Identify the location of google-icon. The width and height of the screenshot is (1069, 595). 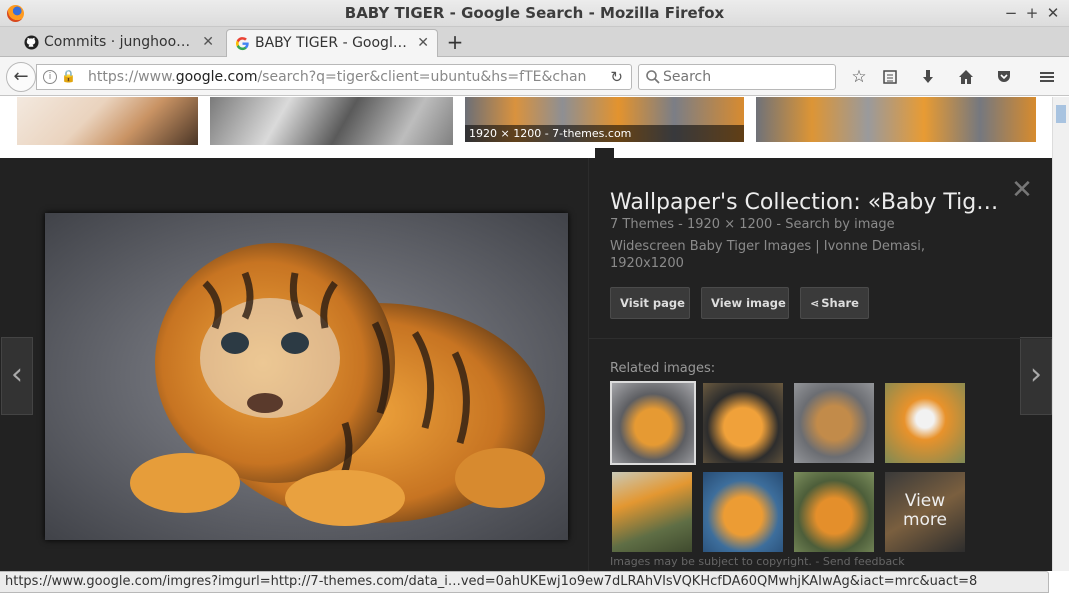
(242, 44).